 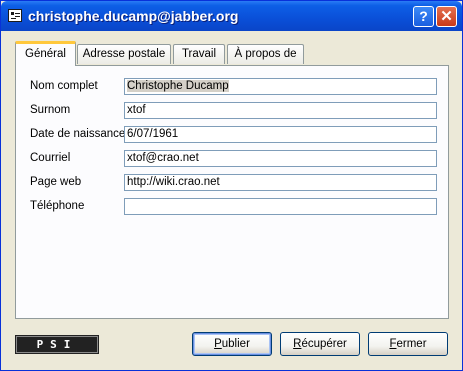 I want to click on publish-accel: P, so click(x=218, y=344).